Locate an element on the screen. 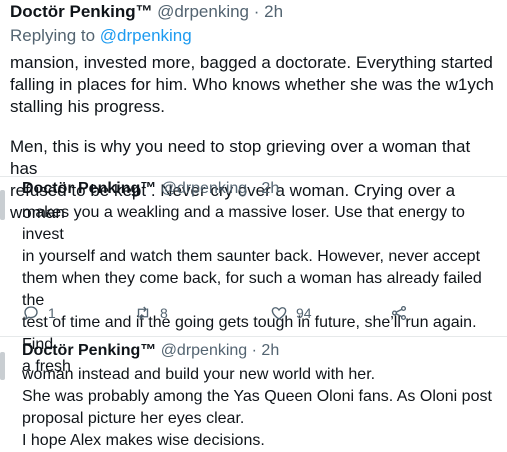 The width and height of the screenshot is (507, 452). retweet-icon is located at coordinates (143, 313).